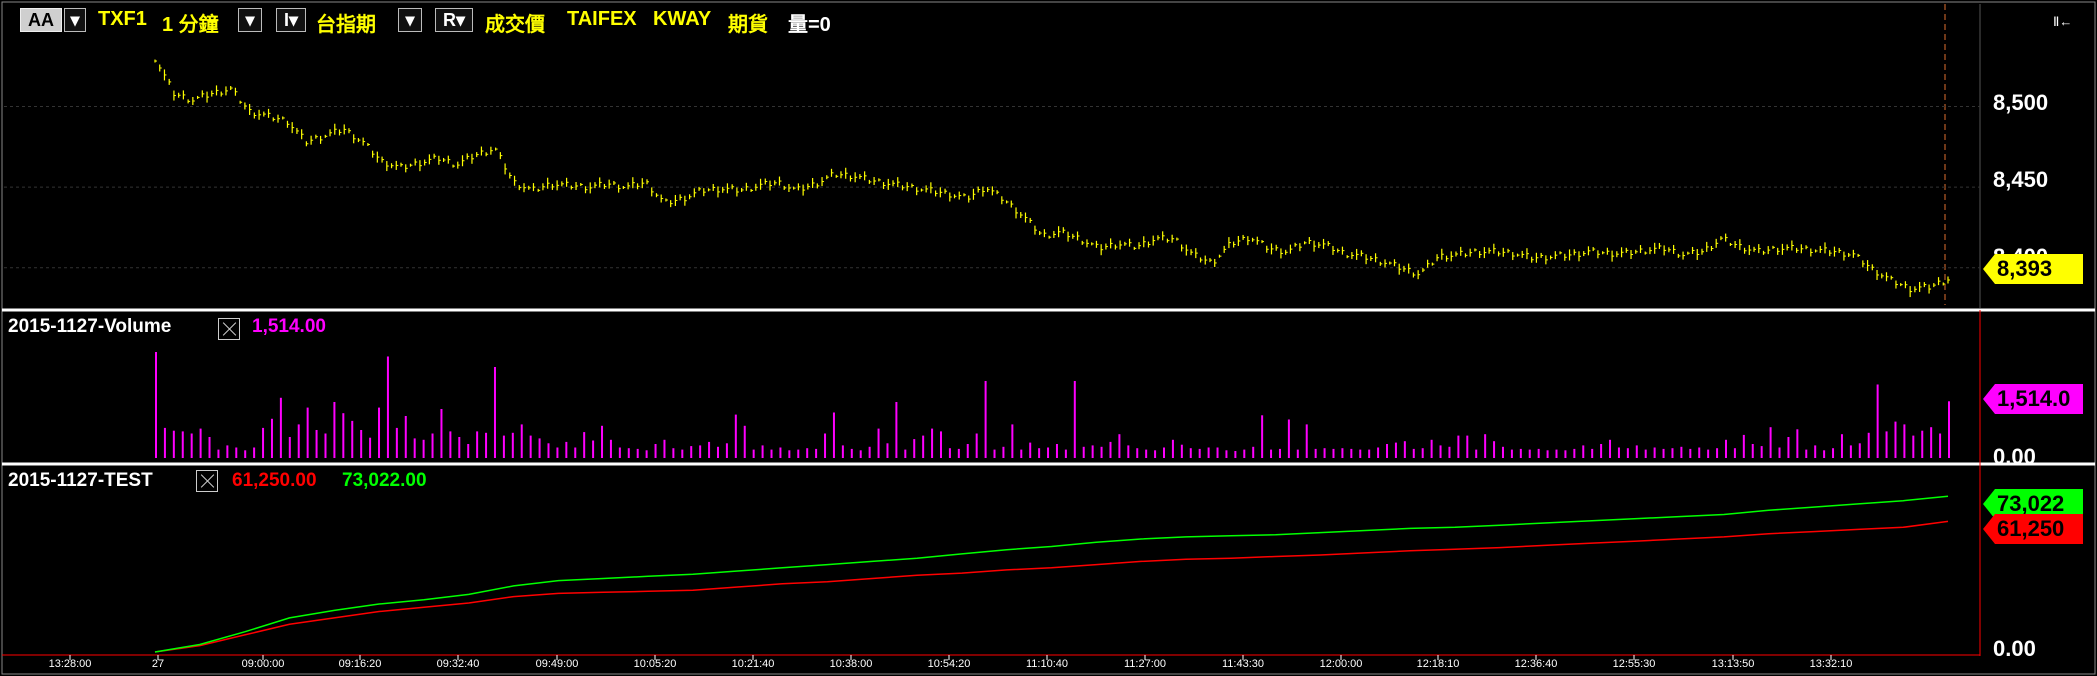  Describe the element at coordinates (75, 20) in the screenshot. I see `aa-dropdown-button: ▾` at that location.